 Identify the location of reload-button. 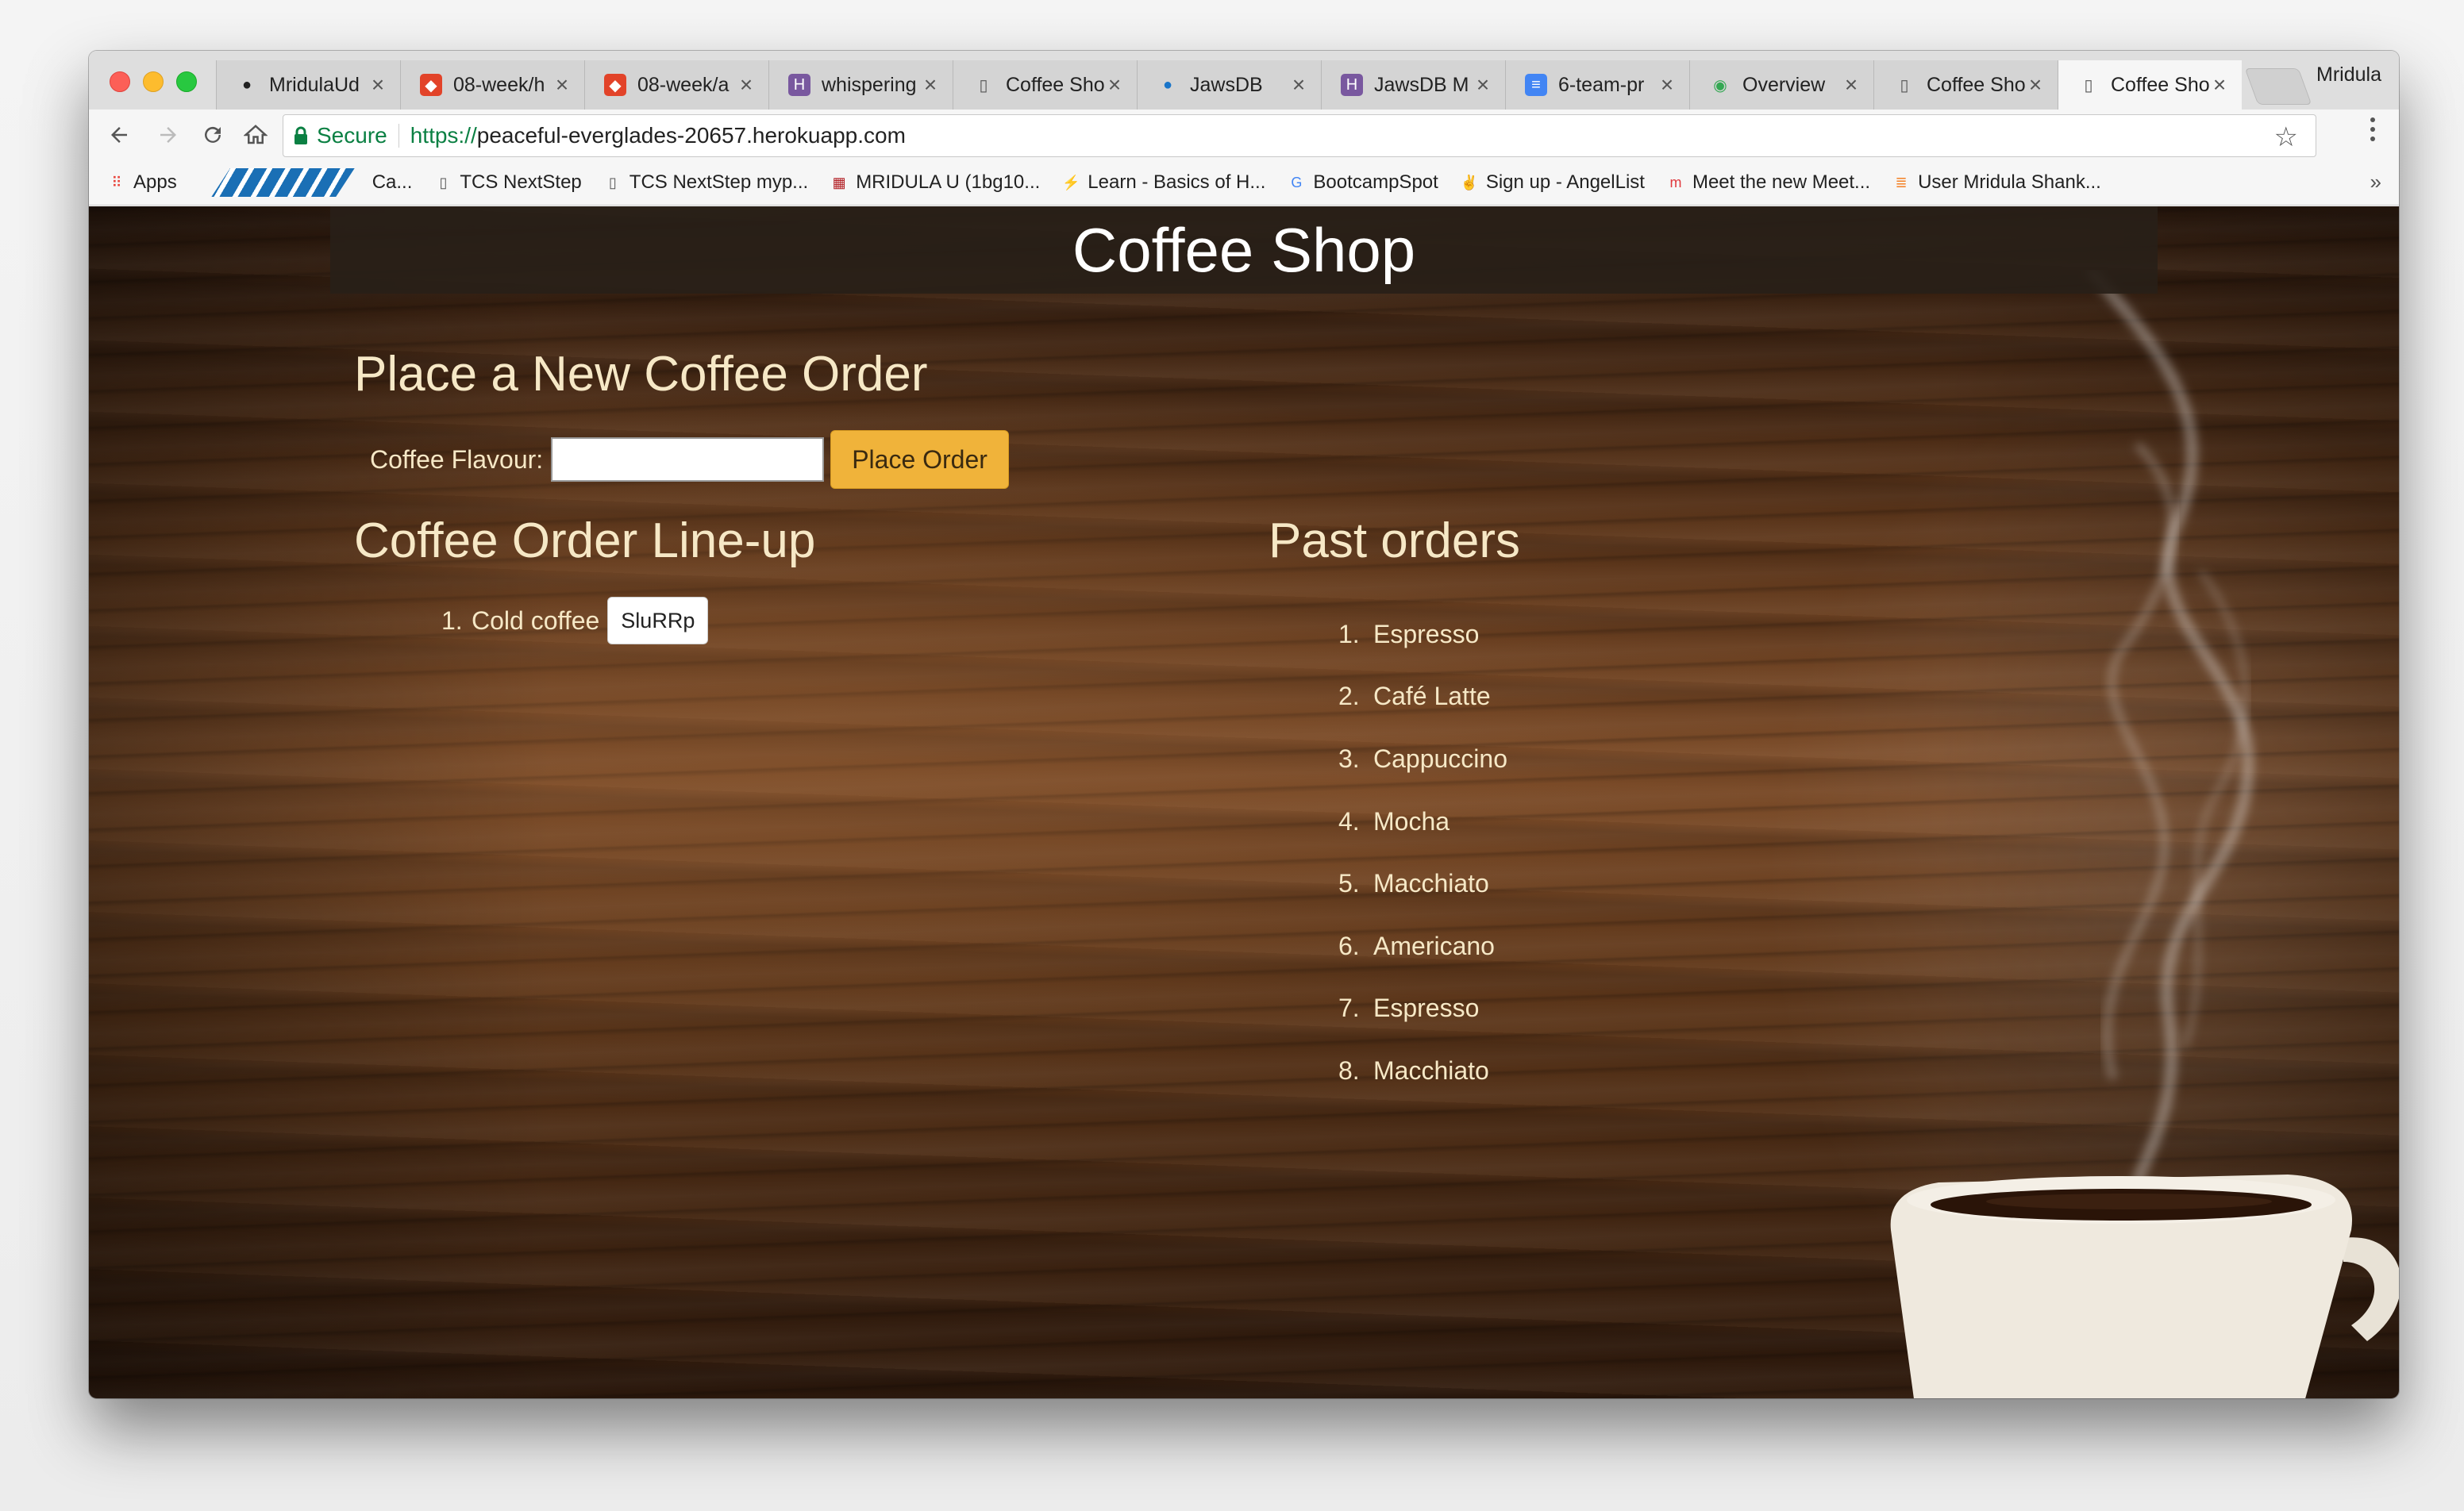
(212, 134).